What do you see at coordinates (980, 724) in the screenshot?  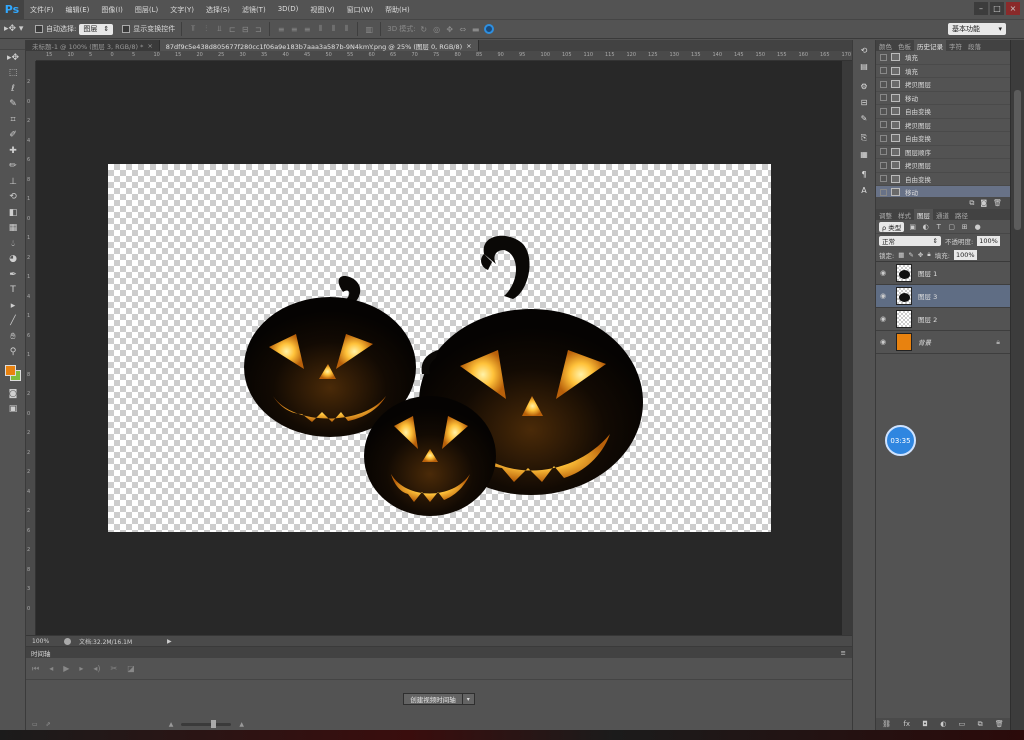 I see `new-layer-icon: ⧉` at bounding box center [980, 724].